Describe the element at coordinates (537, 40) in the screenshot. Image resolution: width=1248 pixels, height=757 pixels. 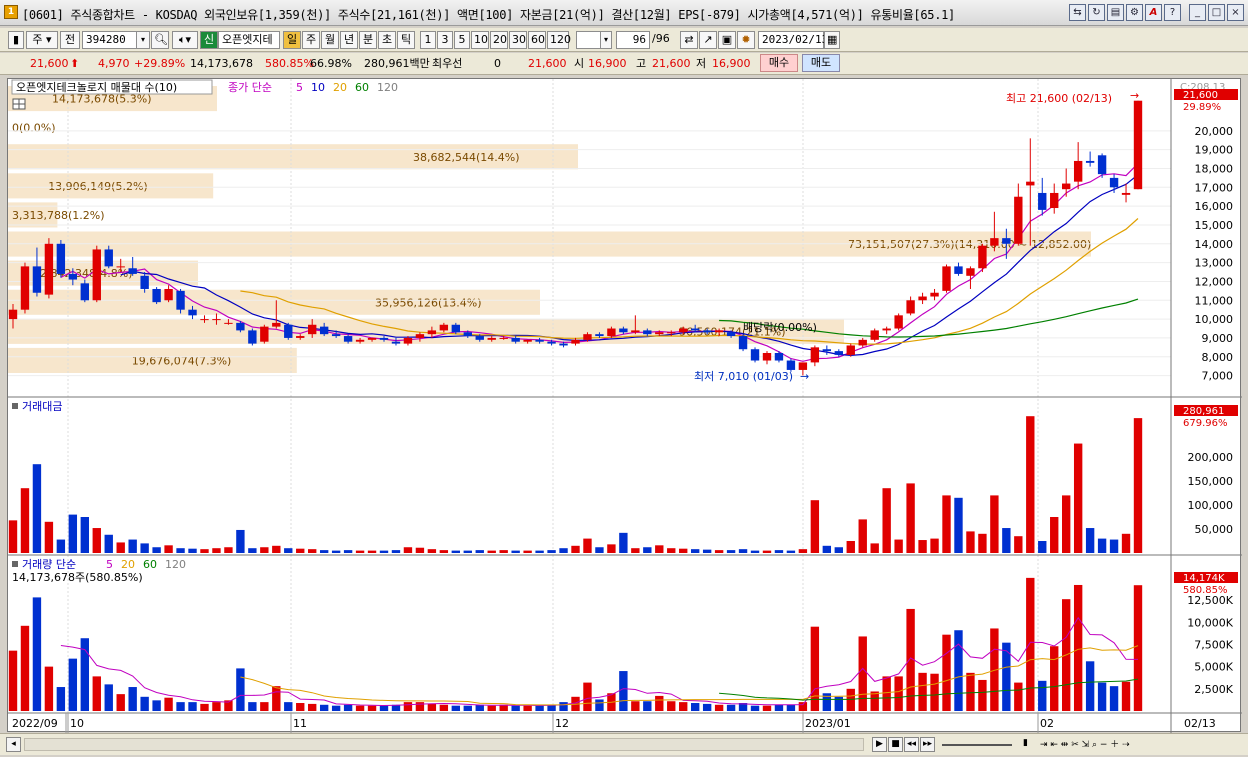
I see `interval-button-6: 60` at that location.